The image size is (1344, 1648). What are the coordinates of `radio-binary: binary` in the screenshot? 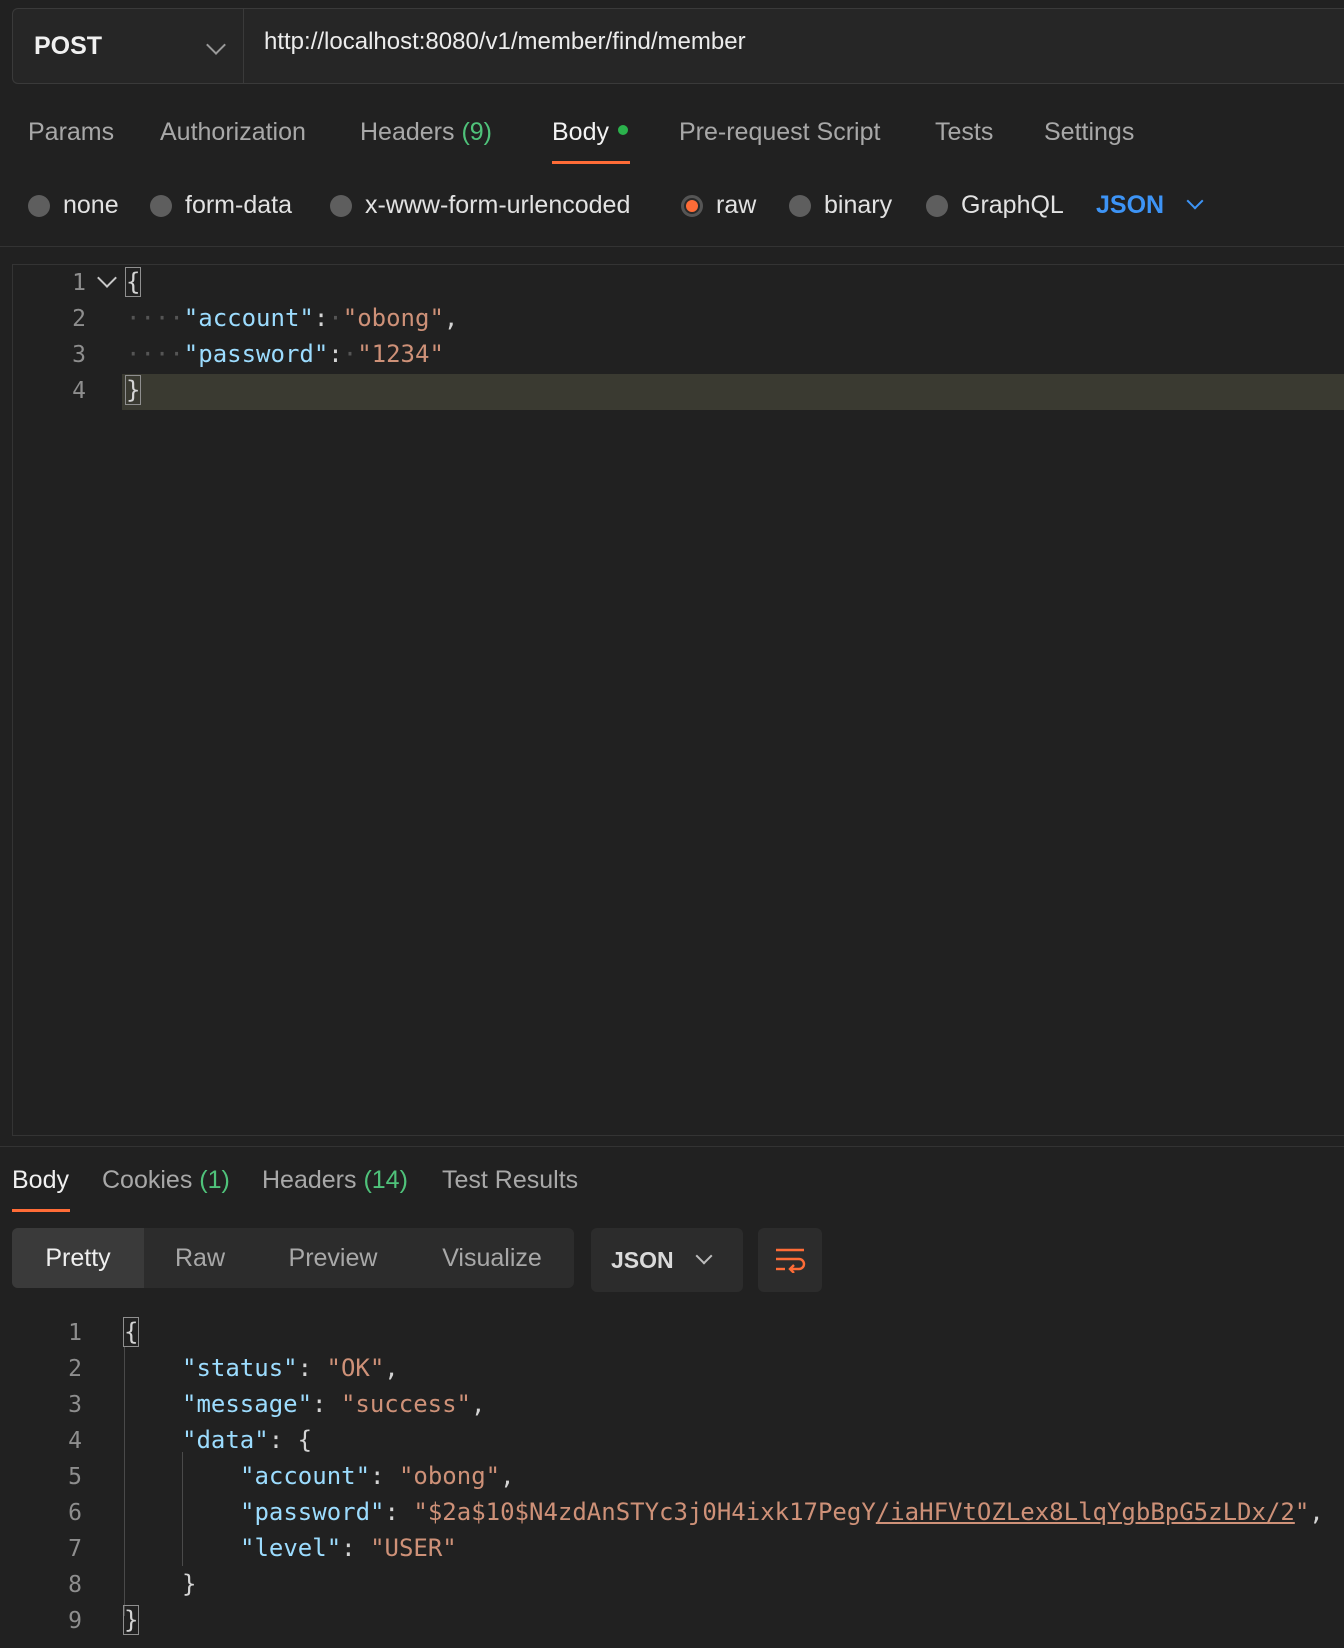 It's located at (840, 205).